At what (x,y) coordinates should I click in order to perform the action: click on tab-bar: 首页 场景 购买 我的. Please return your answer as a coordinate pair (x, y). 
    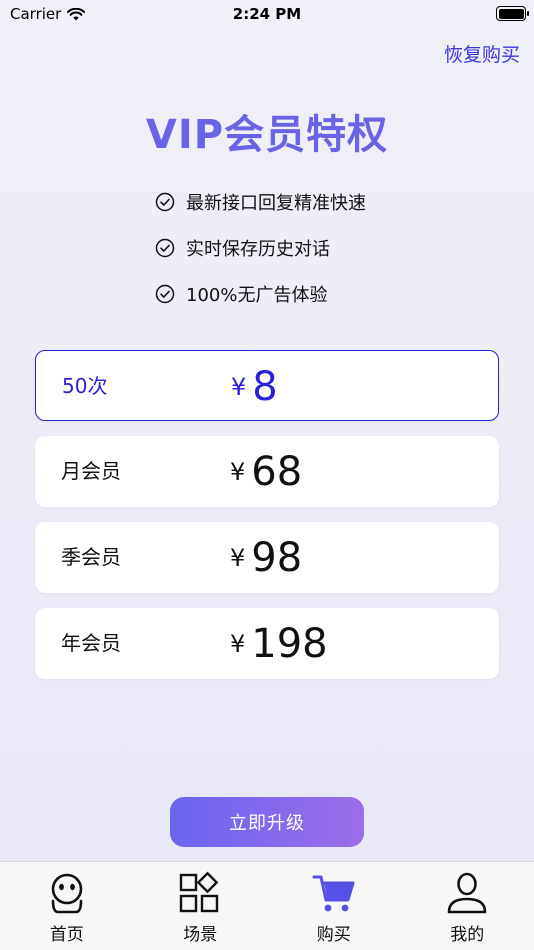
    Looking at the image, I should click on (267, 905).